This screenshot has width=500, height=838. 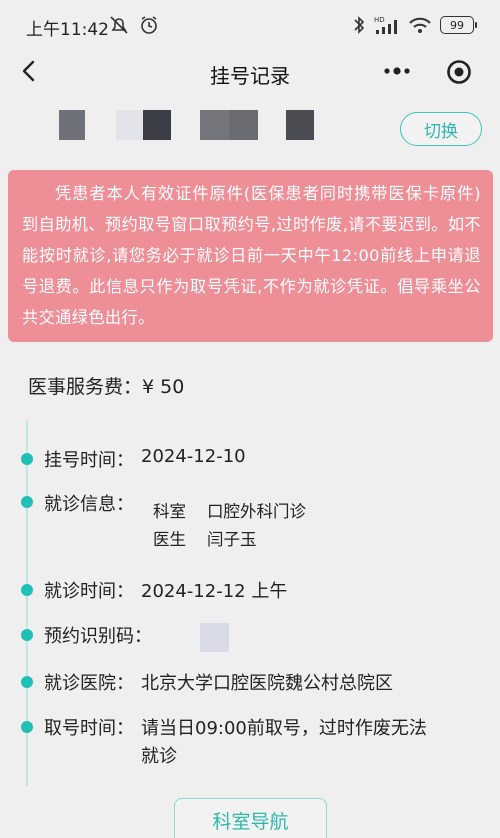 I want to click on dept-label: 科室, so click(x=169, y=511).